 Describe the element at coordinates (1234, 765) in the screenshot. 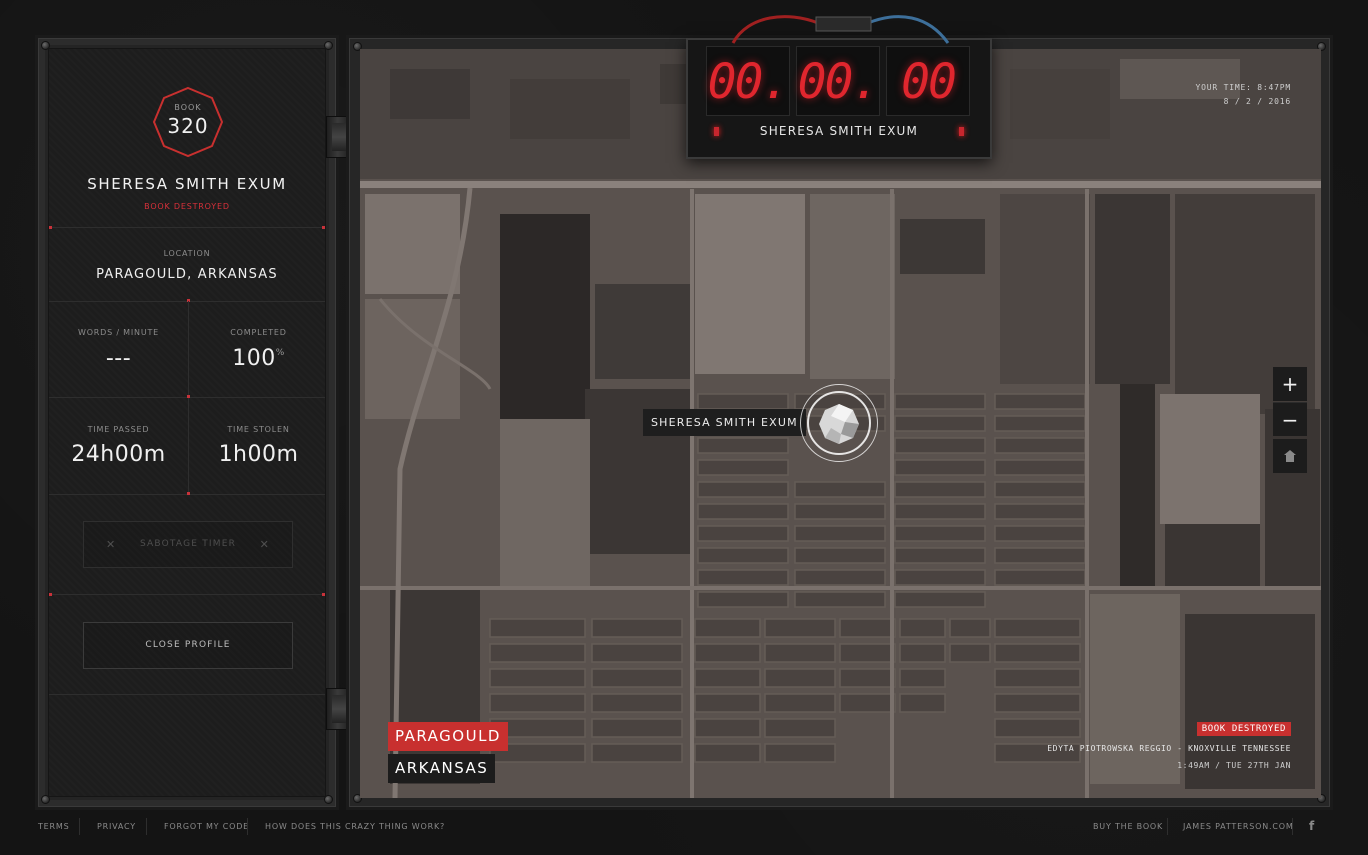

I see `notice-time: 1:49AM / TUE 27TH JAN` at that location.